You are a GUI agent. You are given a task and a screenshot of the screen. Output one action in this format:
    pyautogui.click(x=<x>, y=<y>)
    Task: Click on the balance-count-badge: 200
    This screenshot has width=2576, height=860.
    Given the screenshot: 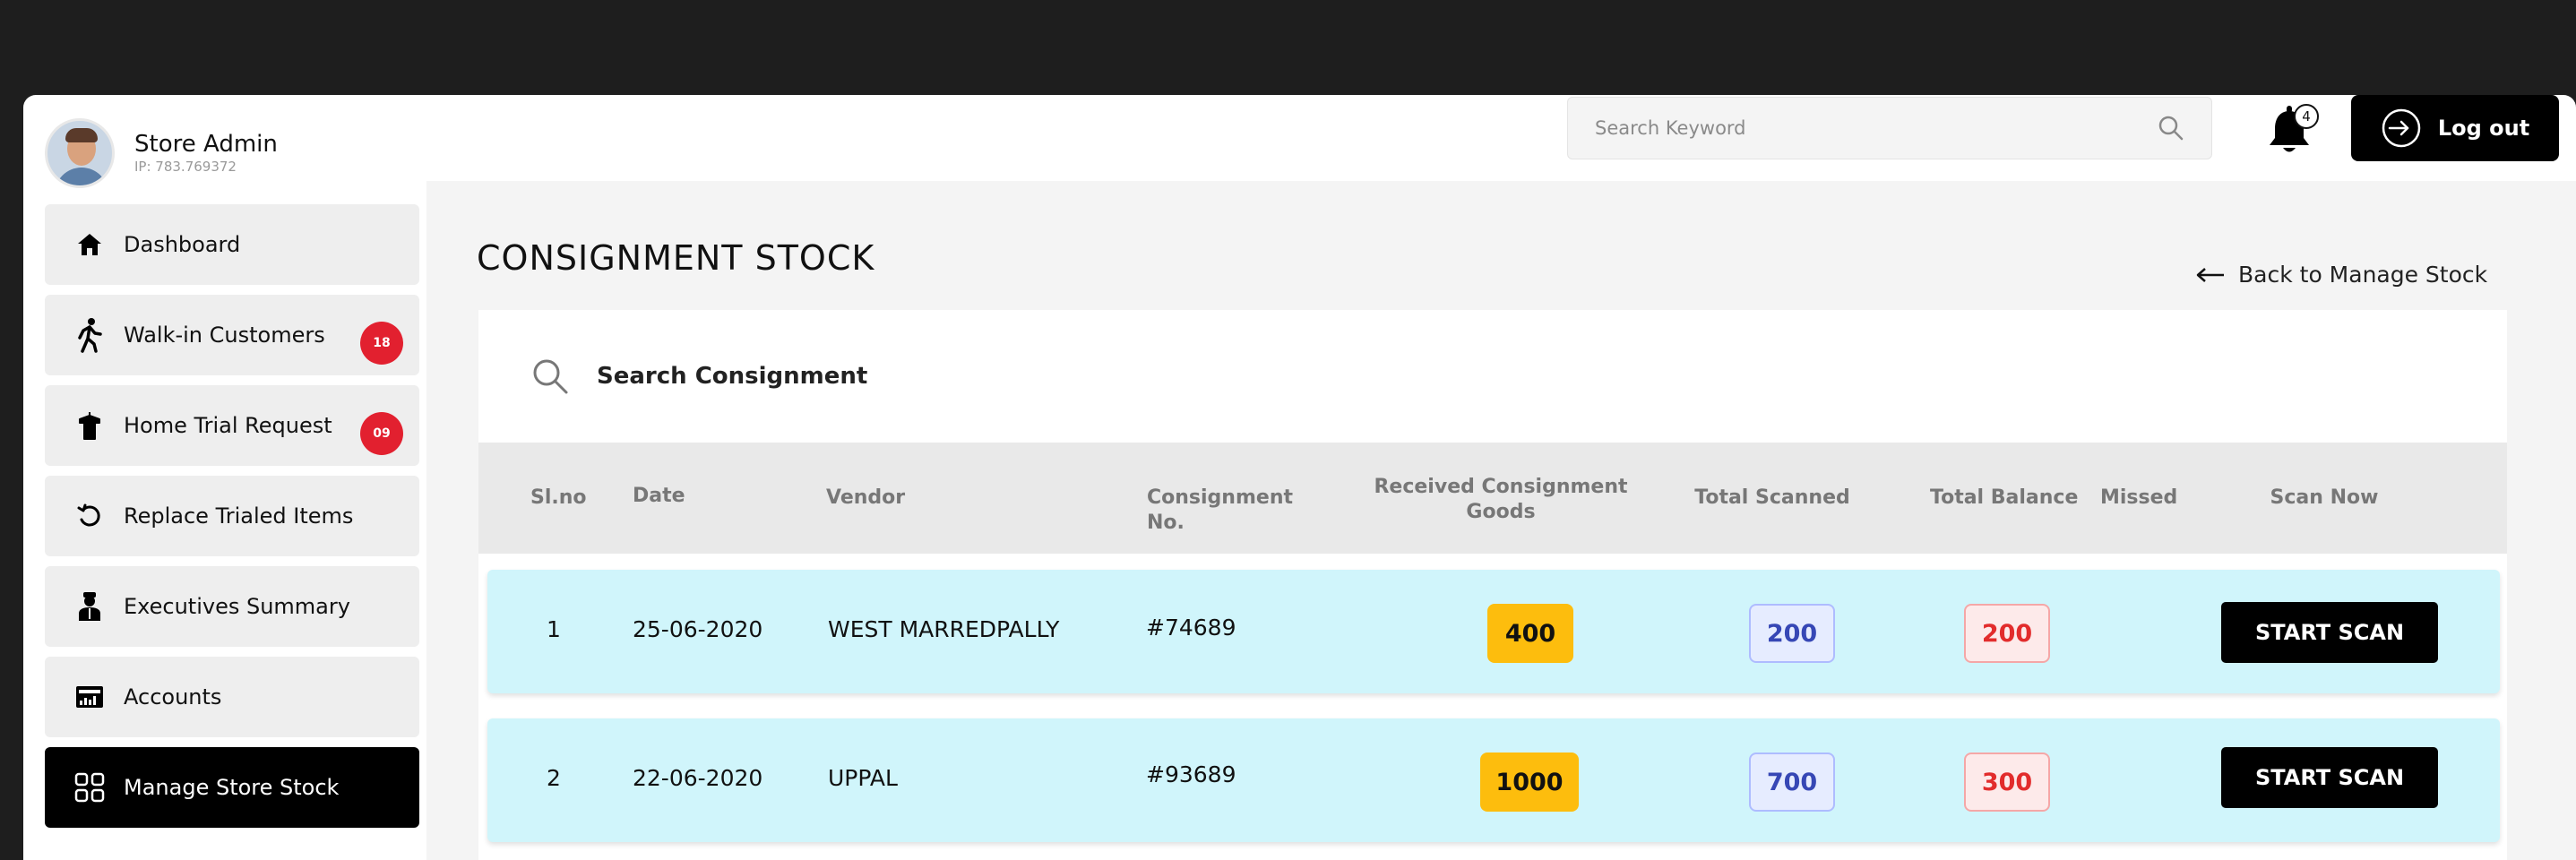 What is the action you would take?
    pyautogui.click(x=2007, y=633)
    